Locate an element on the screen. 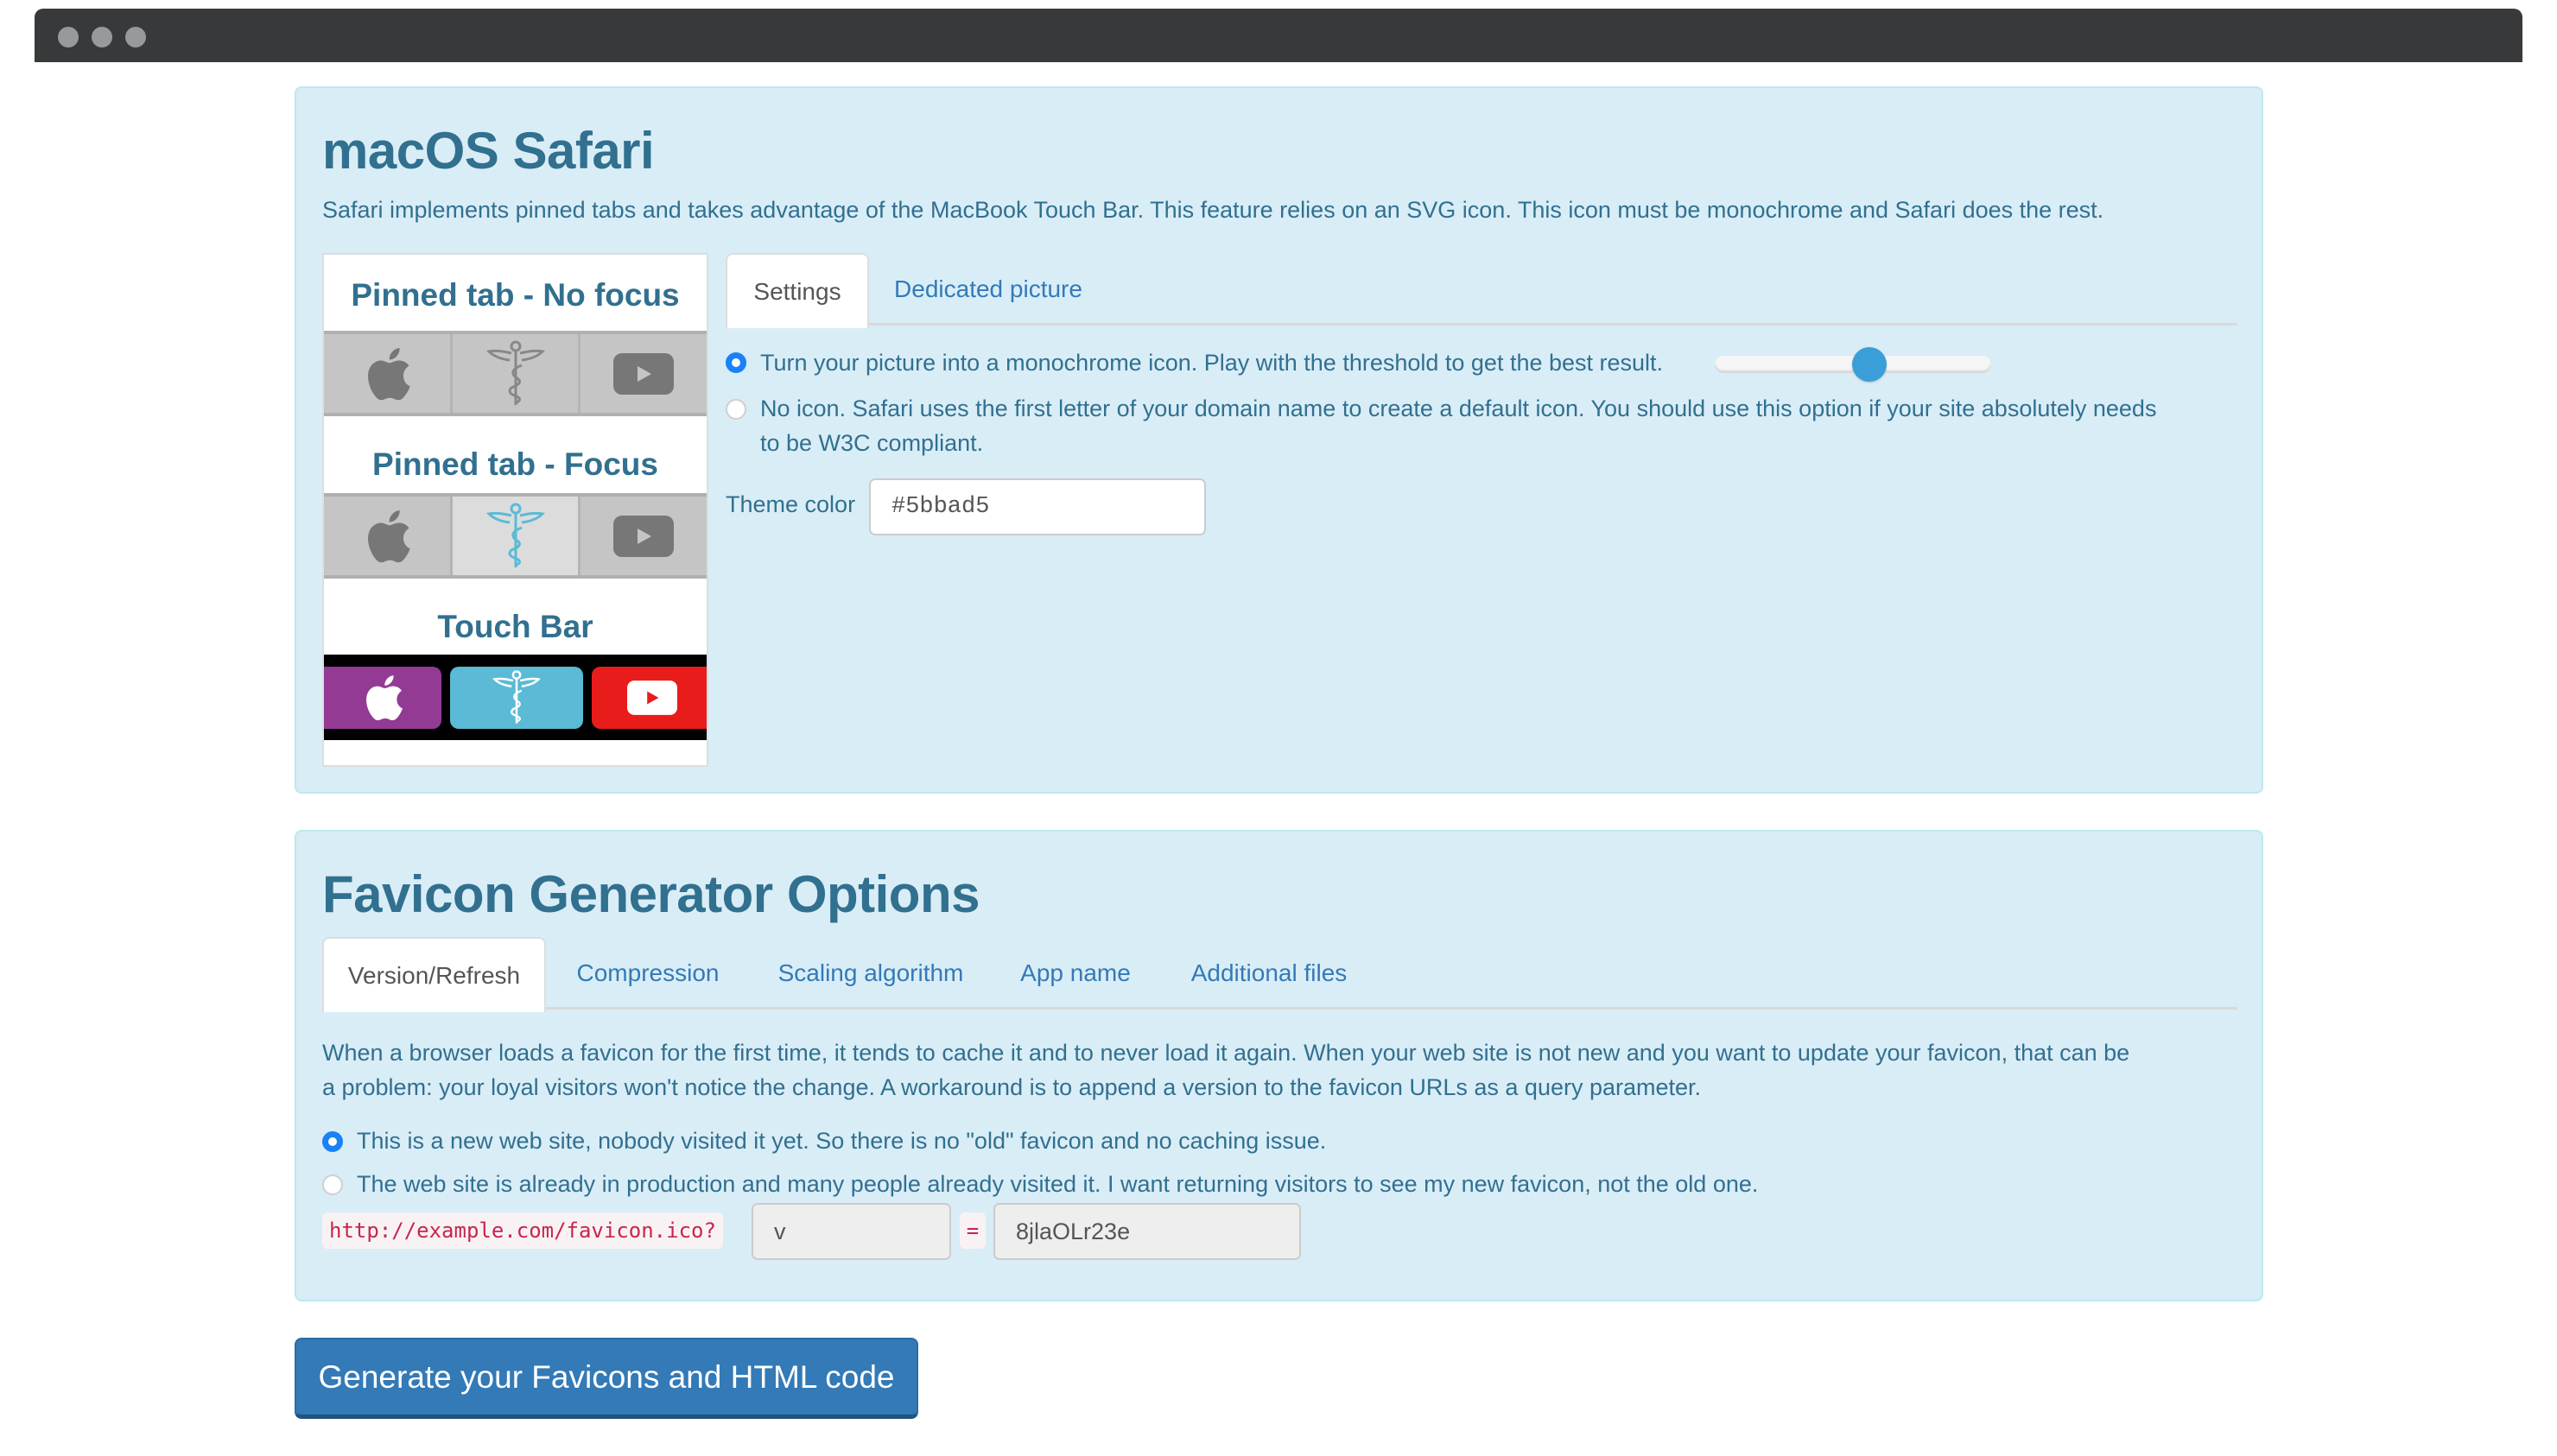 The height and width of the screenshot is (1456, 2557). no-icon-label-line2: to be W3C compliant. is located at coordinates (872, 443).